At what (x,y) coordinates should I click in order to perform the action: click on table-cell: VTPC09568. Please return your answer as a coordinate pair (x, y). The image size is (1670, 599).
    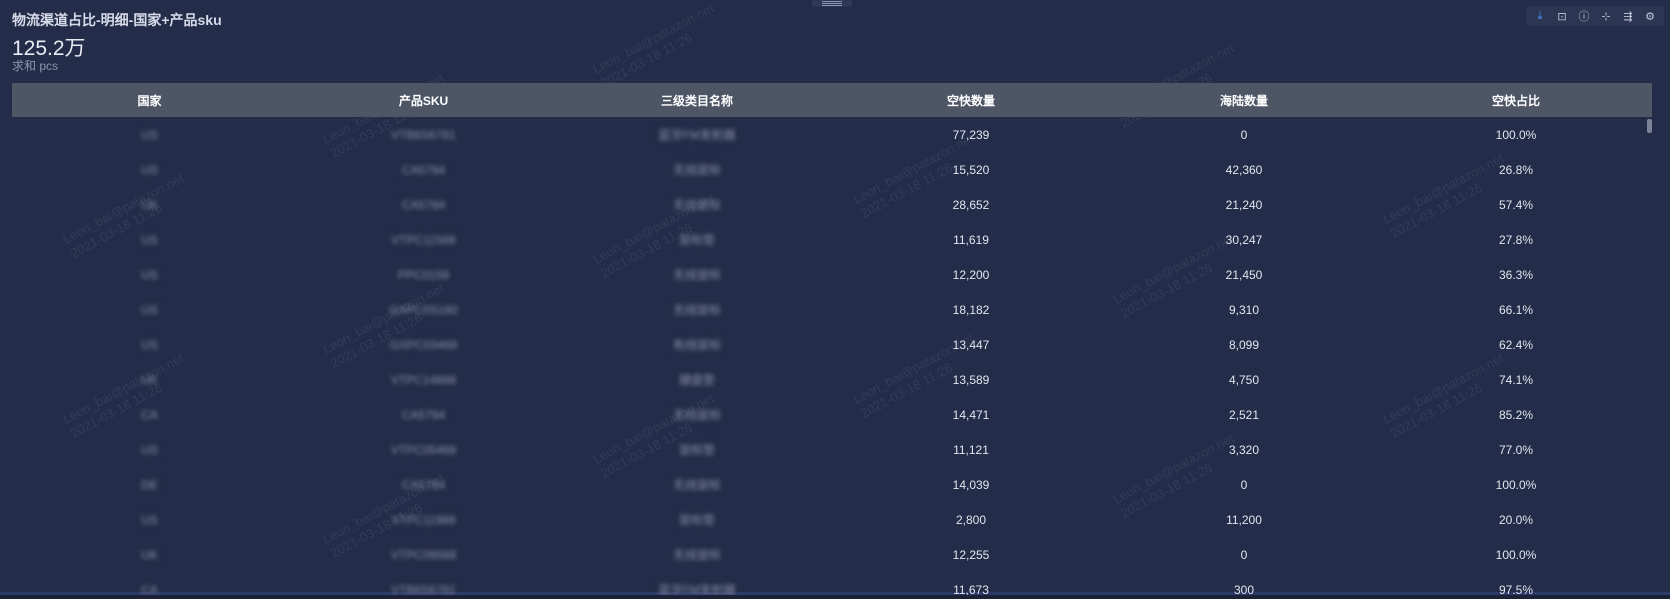
    Looking at the image, I should click on (423, 554).